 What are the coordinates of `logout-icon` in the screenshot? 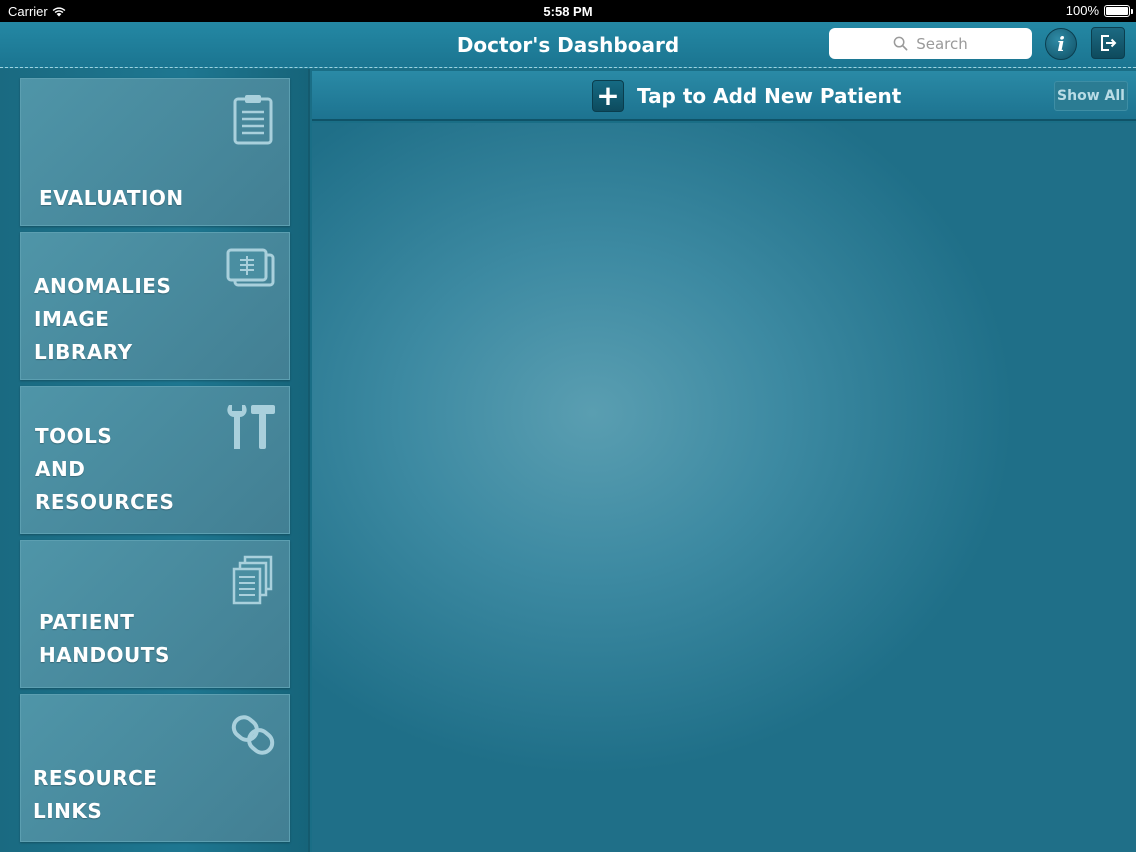 It's located at (1109, 43).